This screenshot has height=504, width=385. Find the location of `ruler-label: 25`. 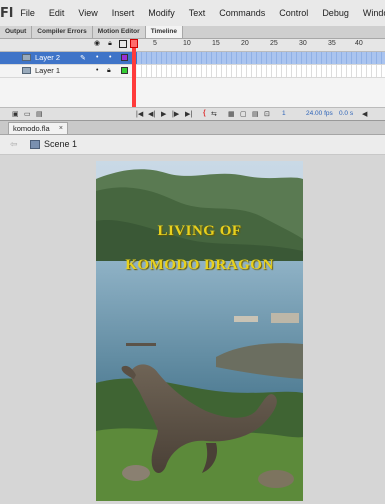

ruler-label: 25 is located at coordinates (274, 43).